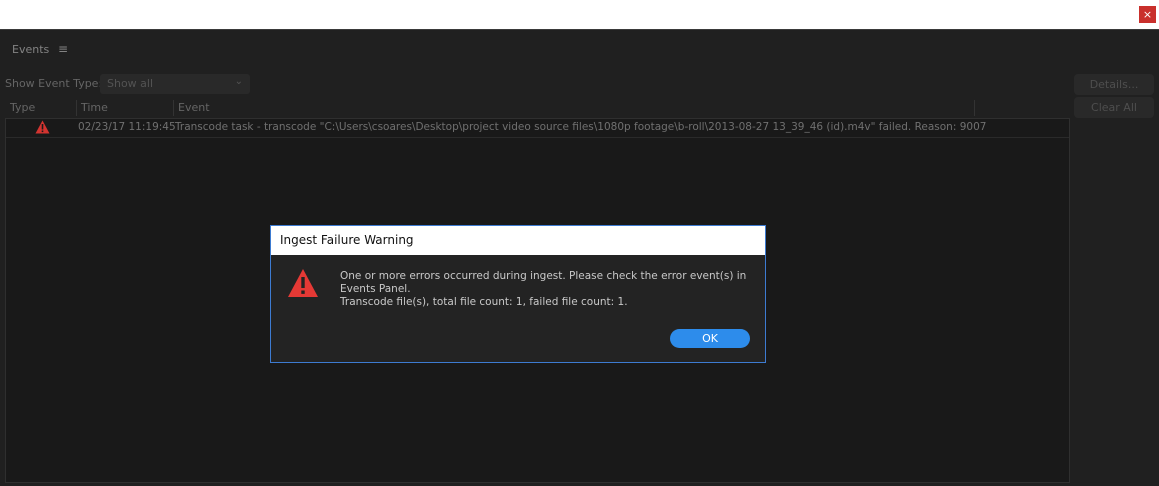 The image size is (1159, 486). Describe the element at coordinates (303, 285) in the screenshot. I see `warning-icon` at that location.